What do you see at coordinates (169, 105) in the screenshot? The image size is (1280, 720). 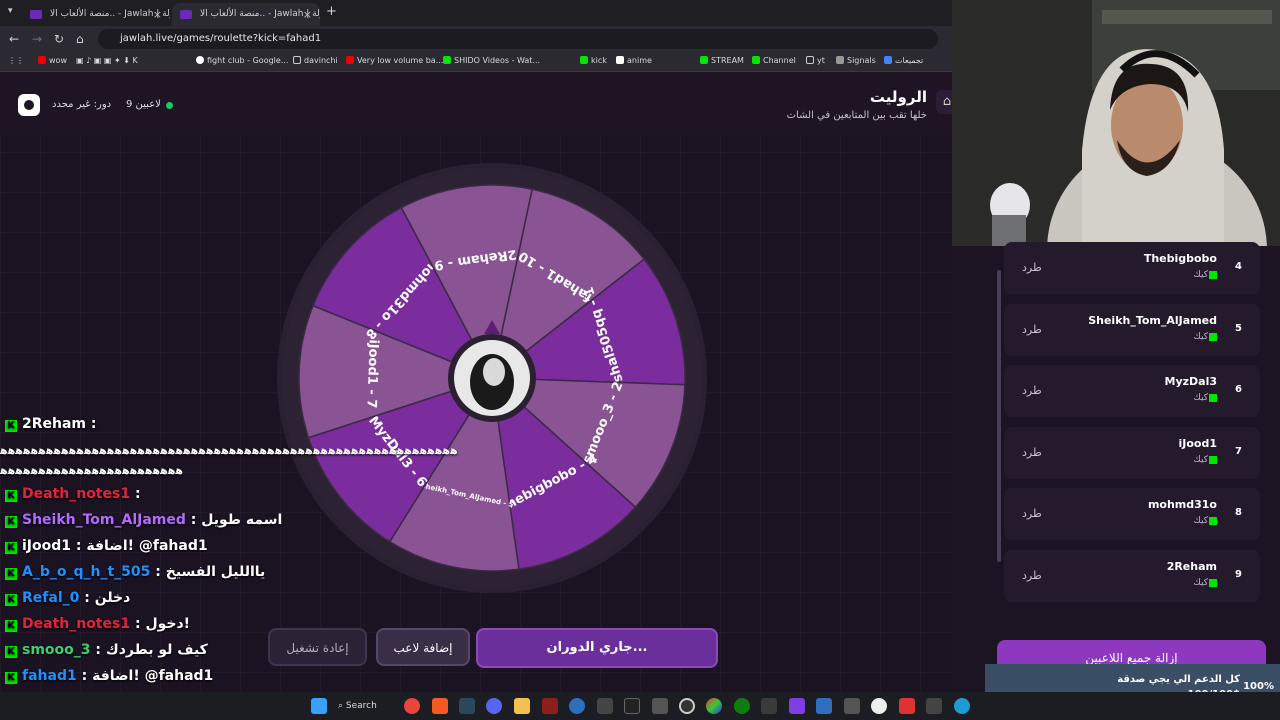 I see `online-status-icon` at bounding box center [169, 105].